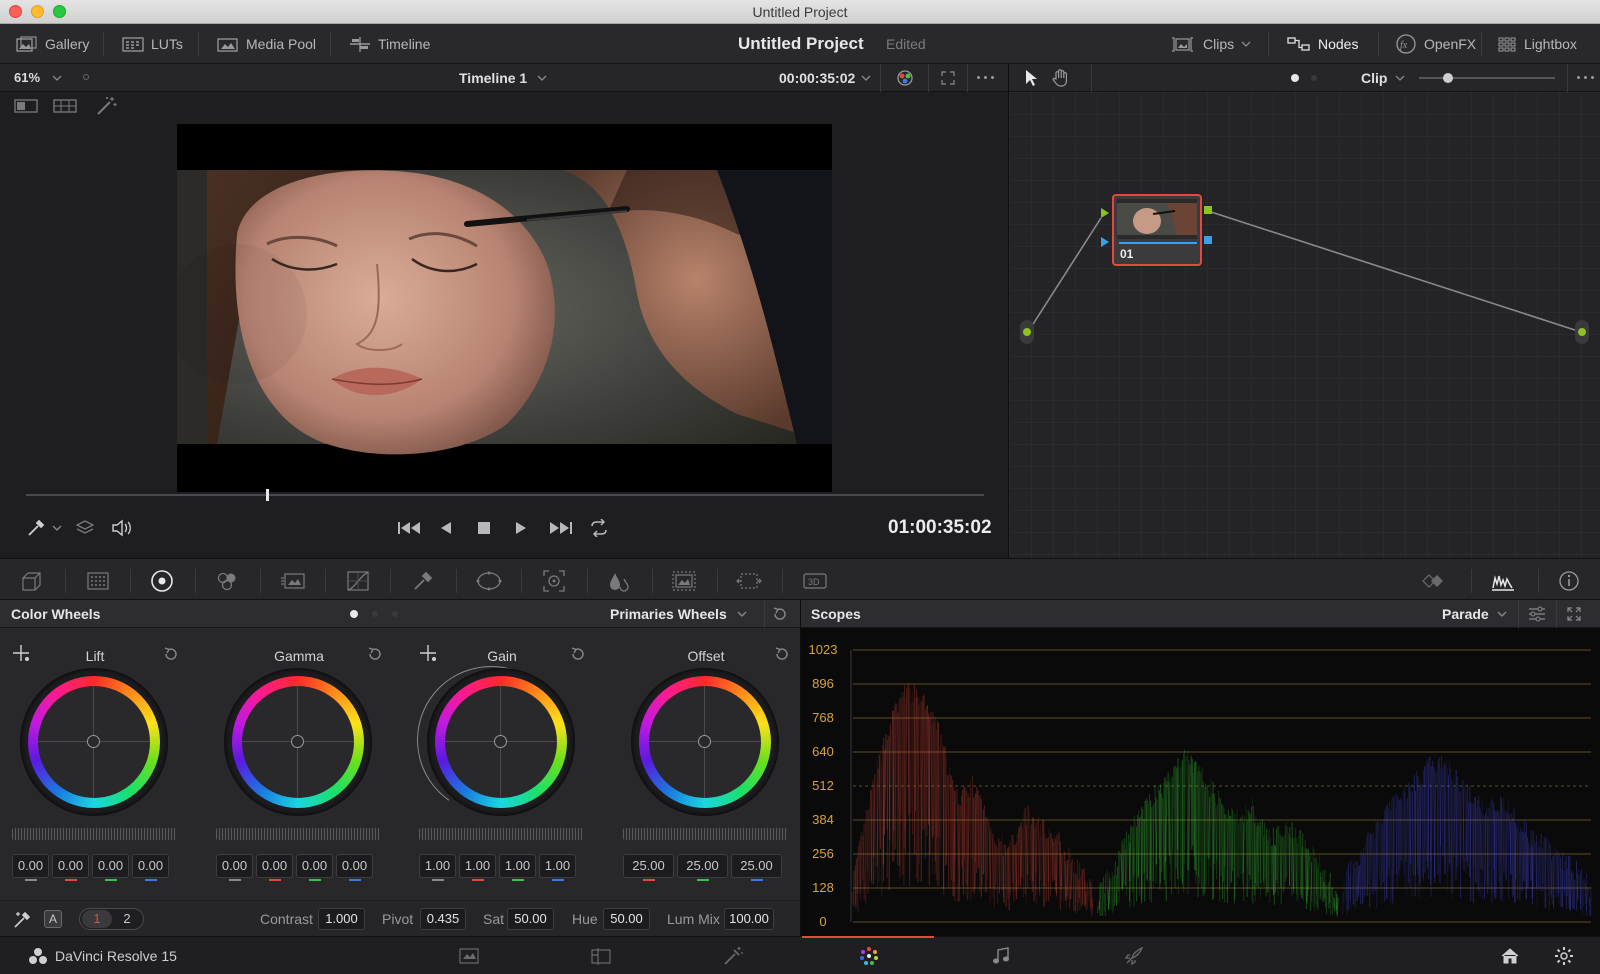 This screenshot has width=1600, height=974. Describe the element at coordinates (501, 834) in the screenshot. I see `gain-master-dial` at that location.